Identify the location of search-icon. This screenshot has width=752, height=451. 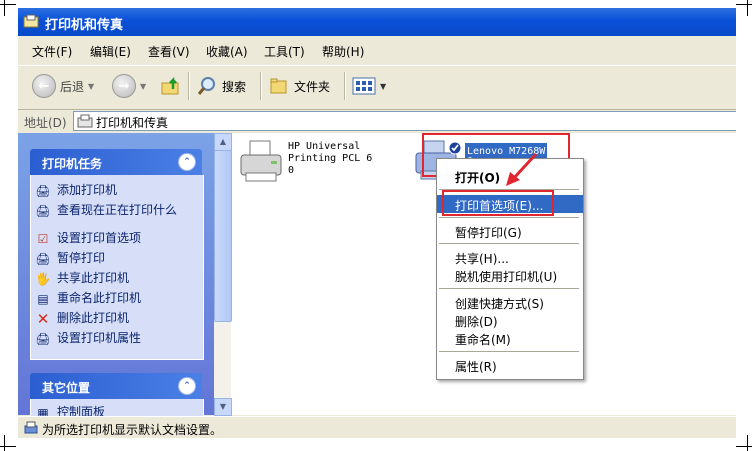
(206, 86).